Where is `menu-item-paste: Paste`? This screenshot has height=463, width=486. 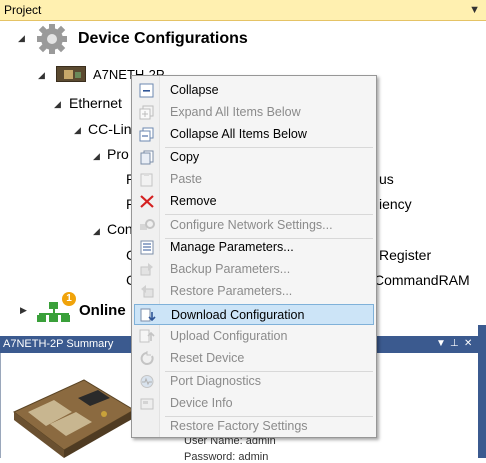
menu-item-paste: Paste is located at coordinates (254, 179).